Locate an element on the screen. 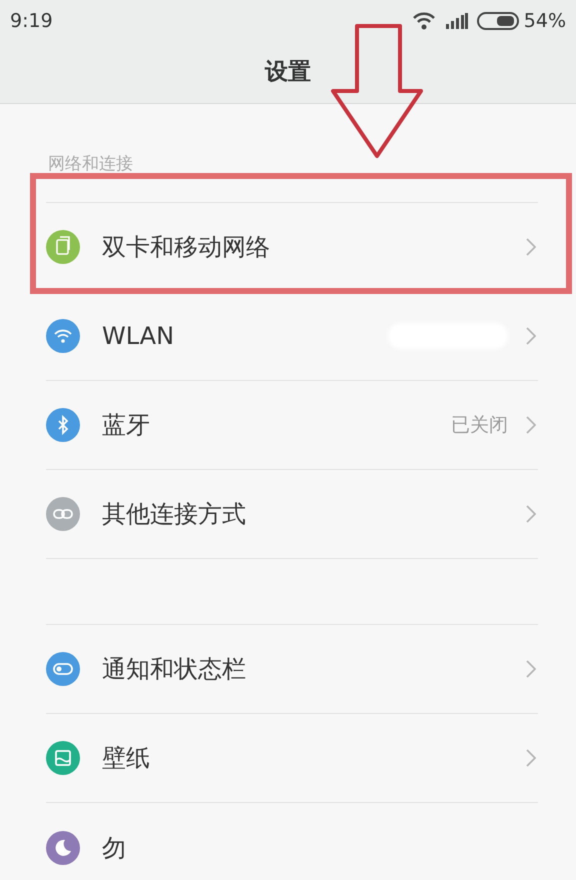 The image size is (576, 880). row-label: 通知和状态栏 is located at coordinates (174, 669).